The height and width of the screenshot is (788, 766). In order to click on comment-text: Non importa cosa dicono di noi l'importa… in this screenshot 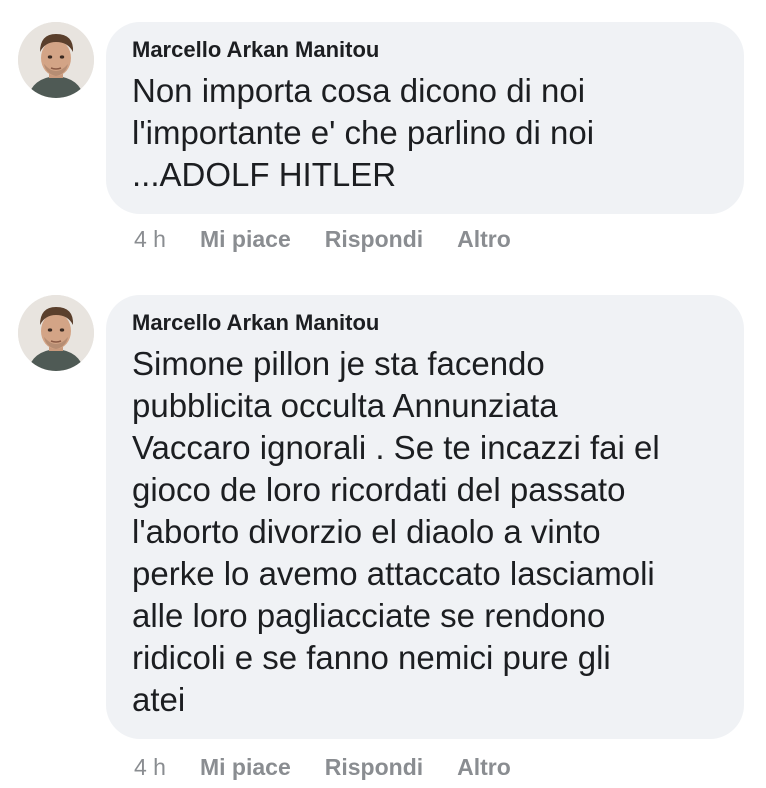, I will do `click(363, 132)`.